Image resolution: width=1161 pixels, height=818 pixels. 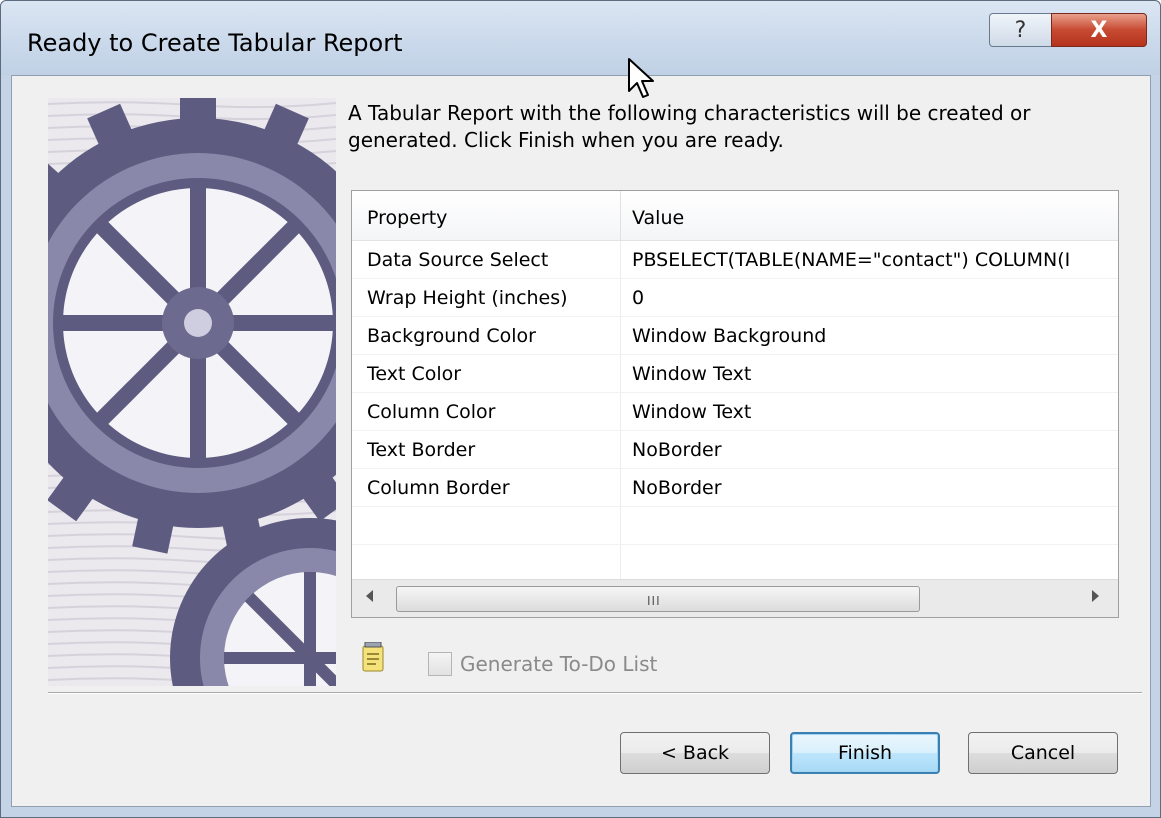 What do you see at coordinates (438, 488) in the screenshot?
I see `property-cell: Column Border` at bounding box center [438, 488].